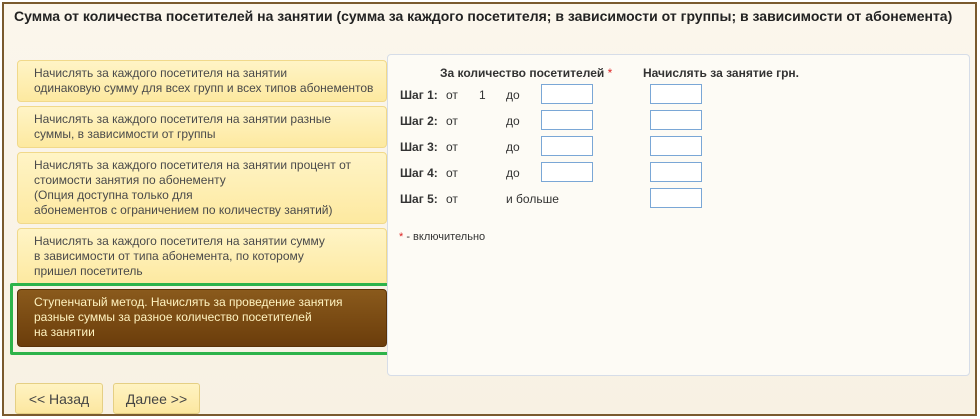  I want to click on step-row: Шаг 3: от до, so click(600, 147).